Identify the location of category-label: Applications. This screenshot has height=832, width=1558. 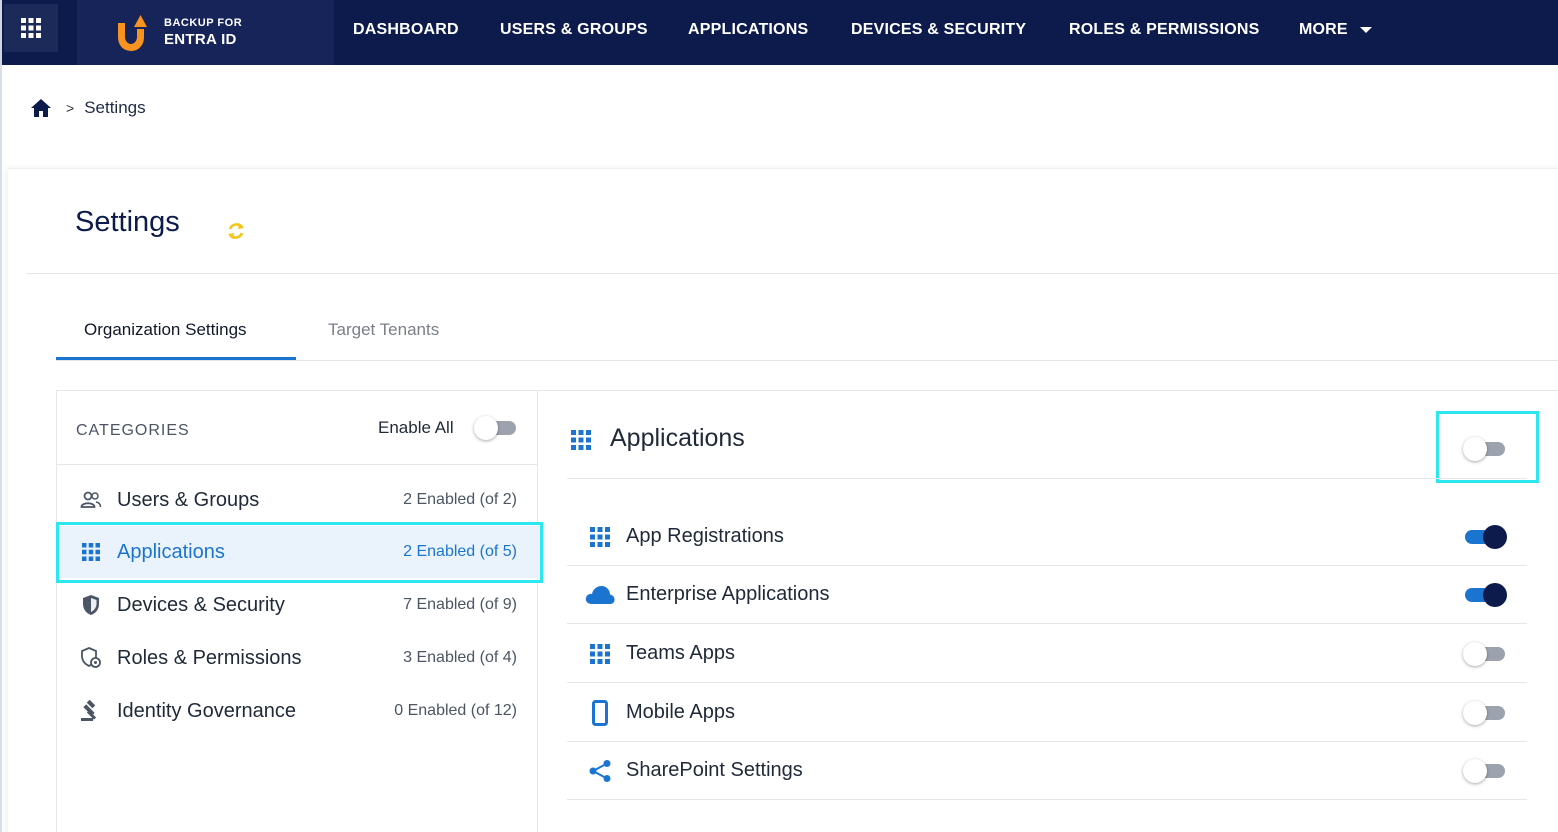
(171, 551).